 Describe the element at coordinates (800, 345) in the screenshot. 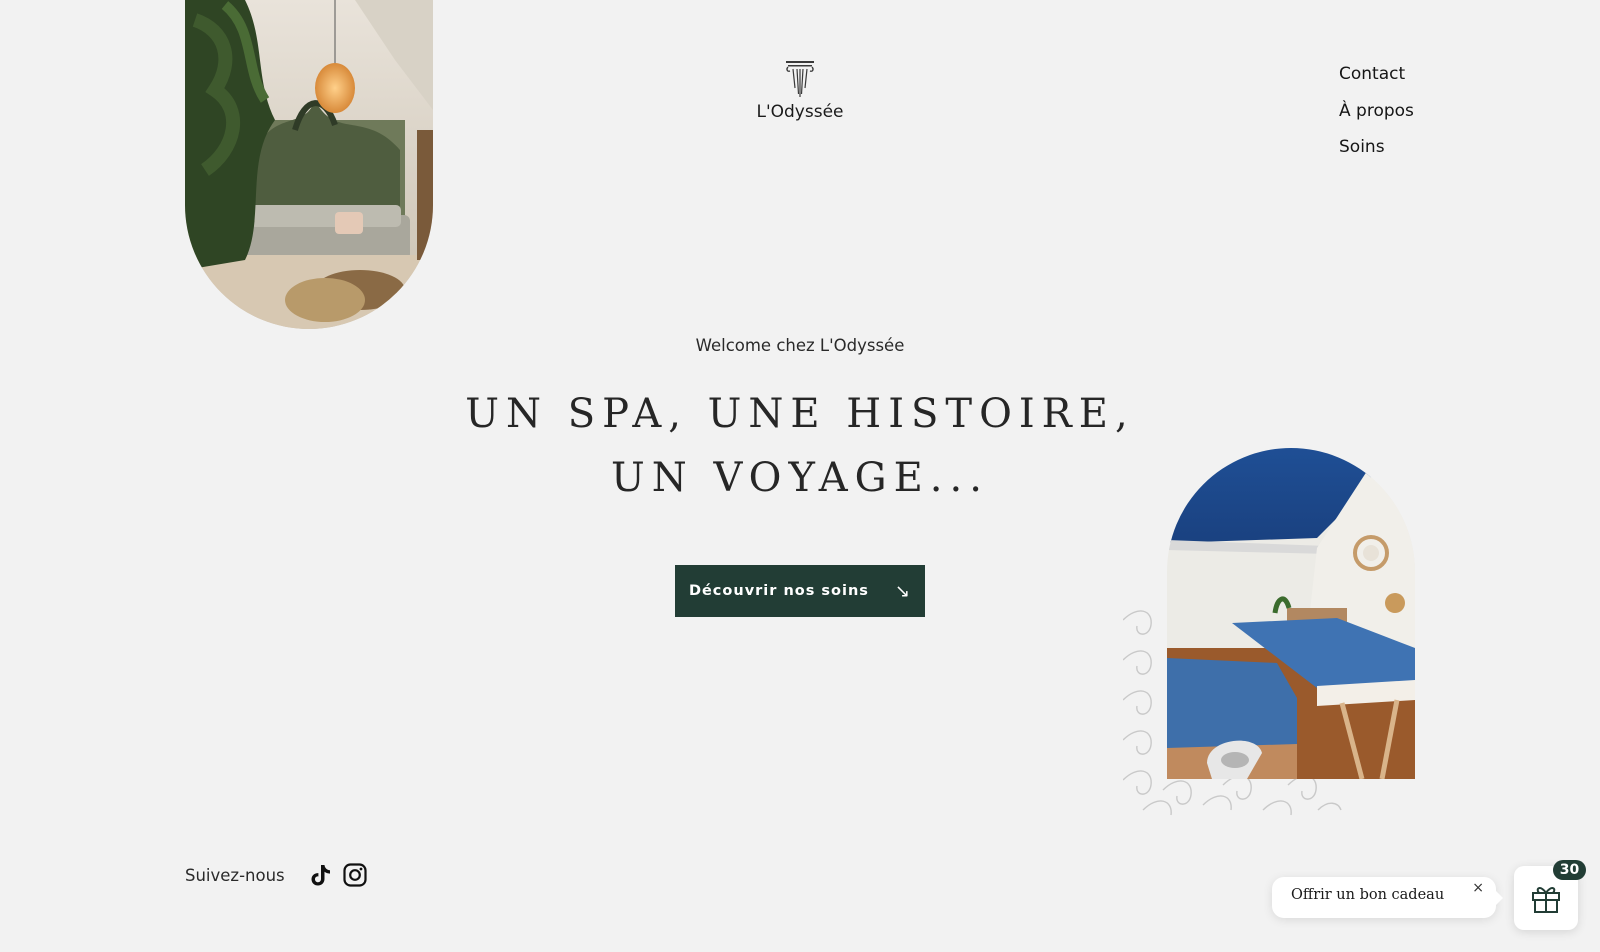

I see `welcome-text: Welcome chez L'Odyssée` at that location.